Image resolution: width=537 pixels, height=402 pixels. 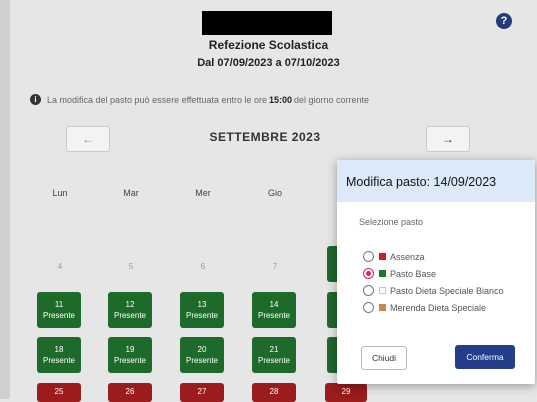 What do you see at coordinates (60, 193) in the screenshot?
I see `weekday-header: Lun` at bounding box center [60, 193].